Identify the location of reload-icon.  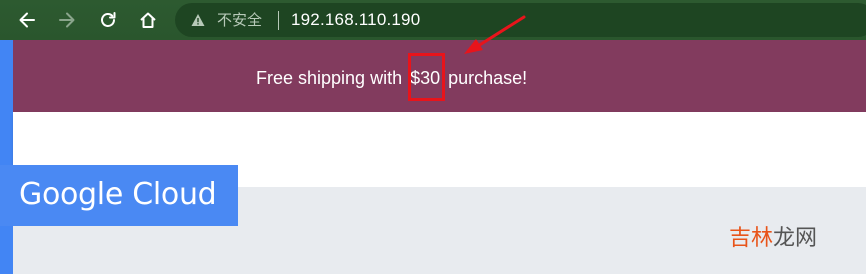
(108, 19).